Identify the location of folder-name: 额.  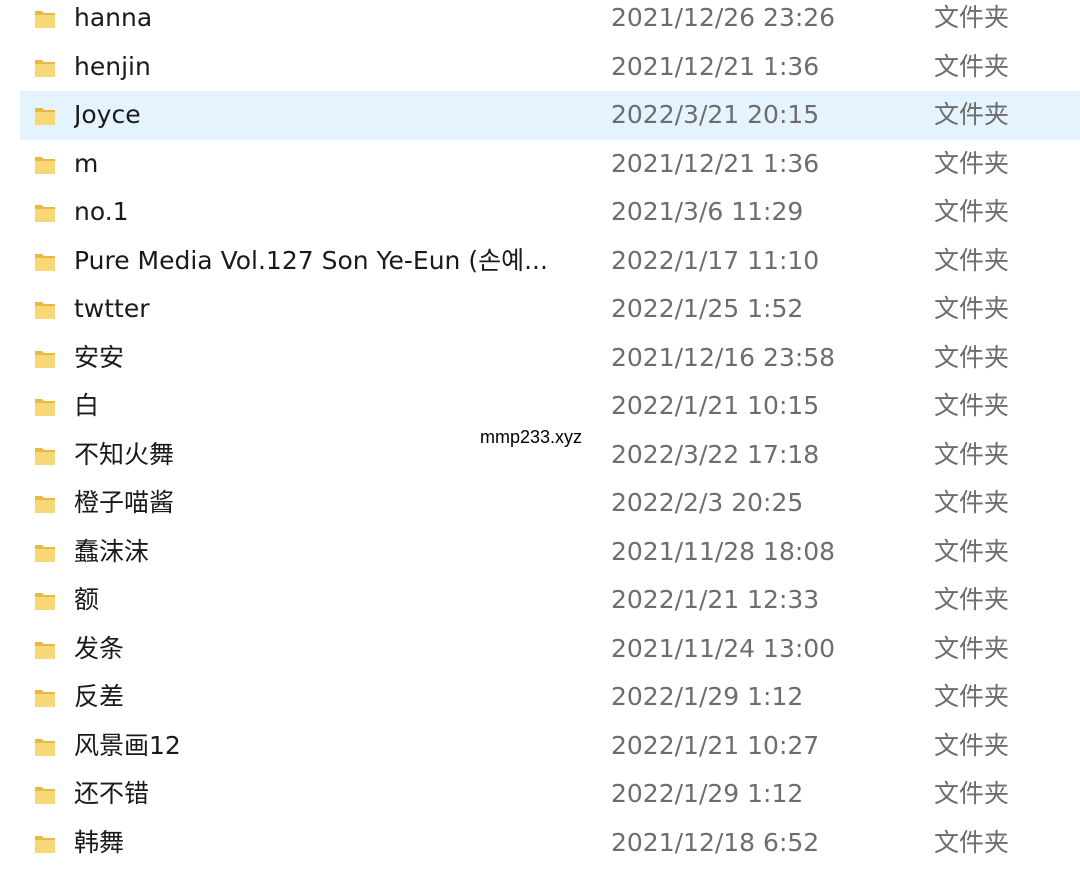
(86, 600).